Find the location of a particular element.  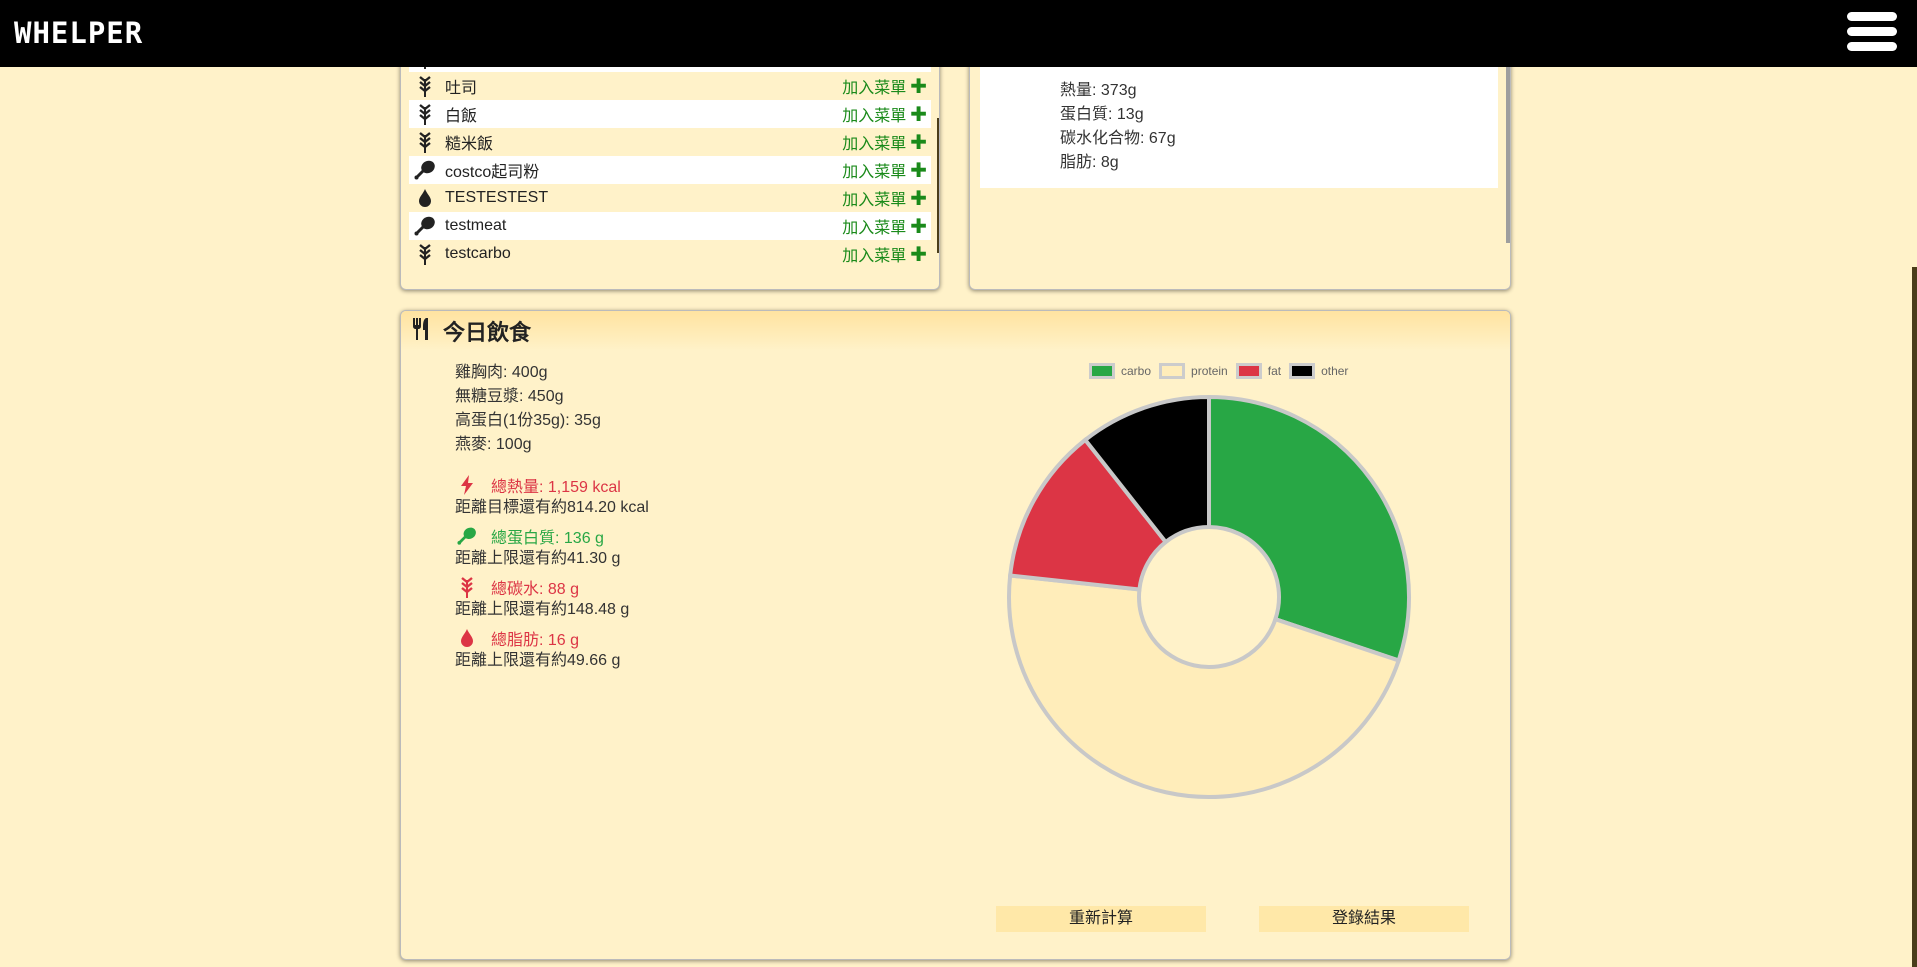

bolt-icon is located at coordinates (467, 485).